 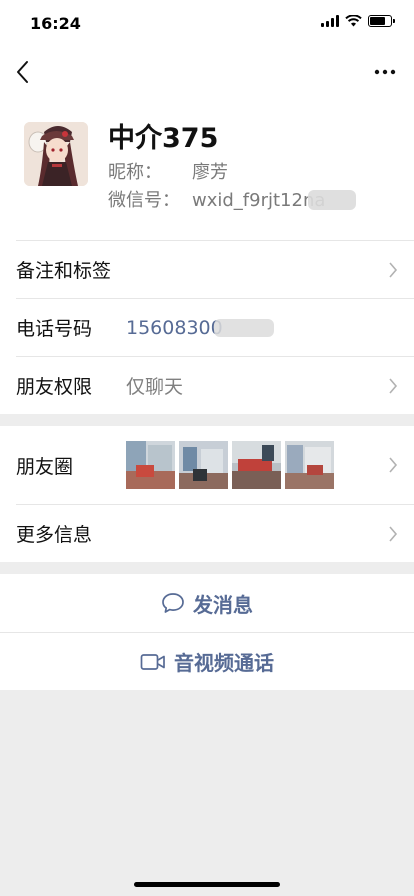 I want to click on back-arrow-icon, so click(x=24, y=72).